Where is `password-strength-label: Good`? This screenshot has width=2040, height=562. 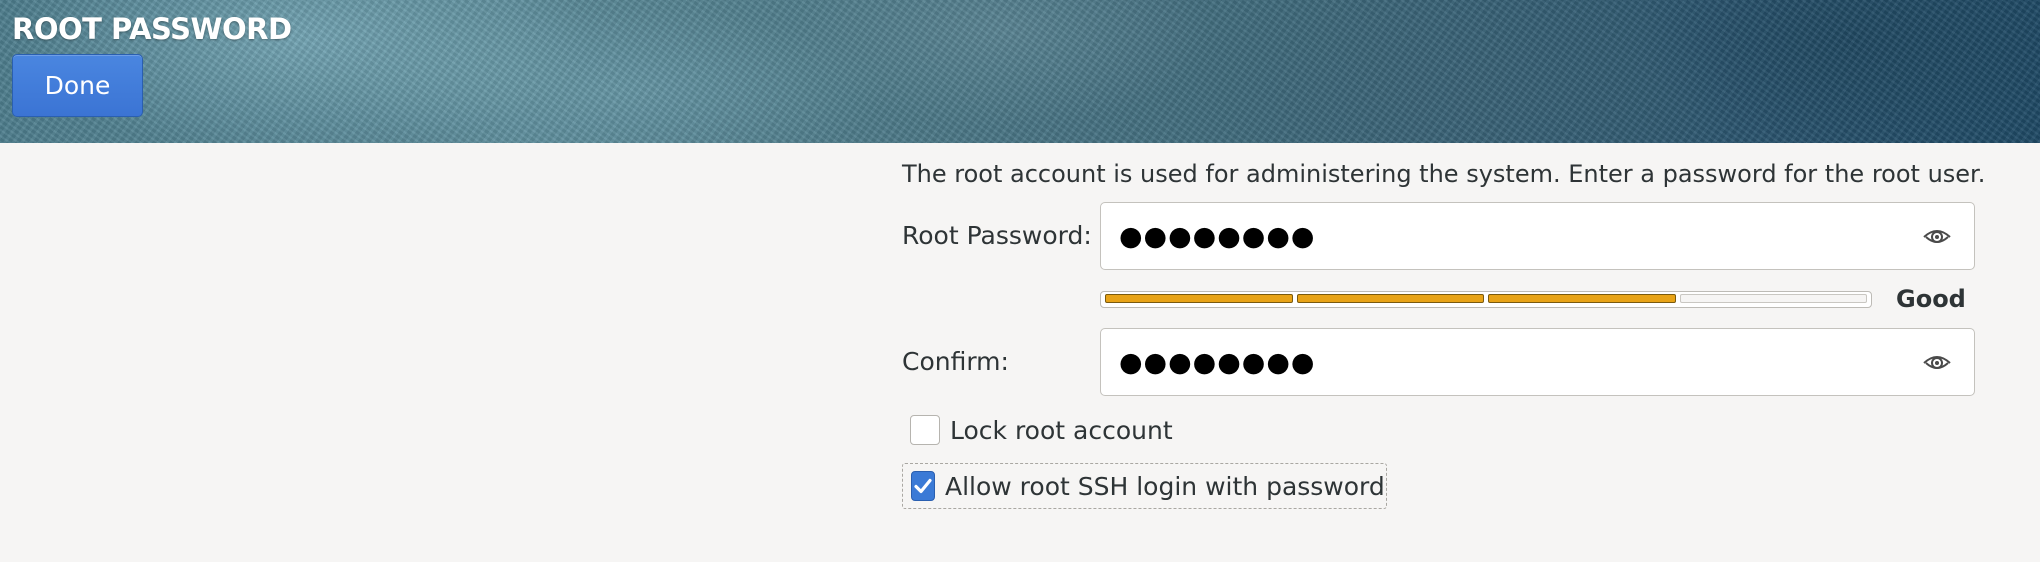 password-strength-label: Good is located at coordinates (1931, 299).